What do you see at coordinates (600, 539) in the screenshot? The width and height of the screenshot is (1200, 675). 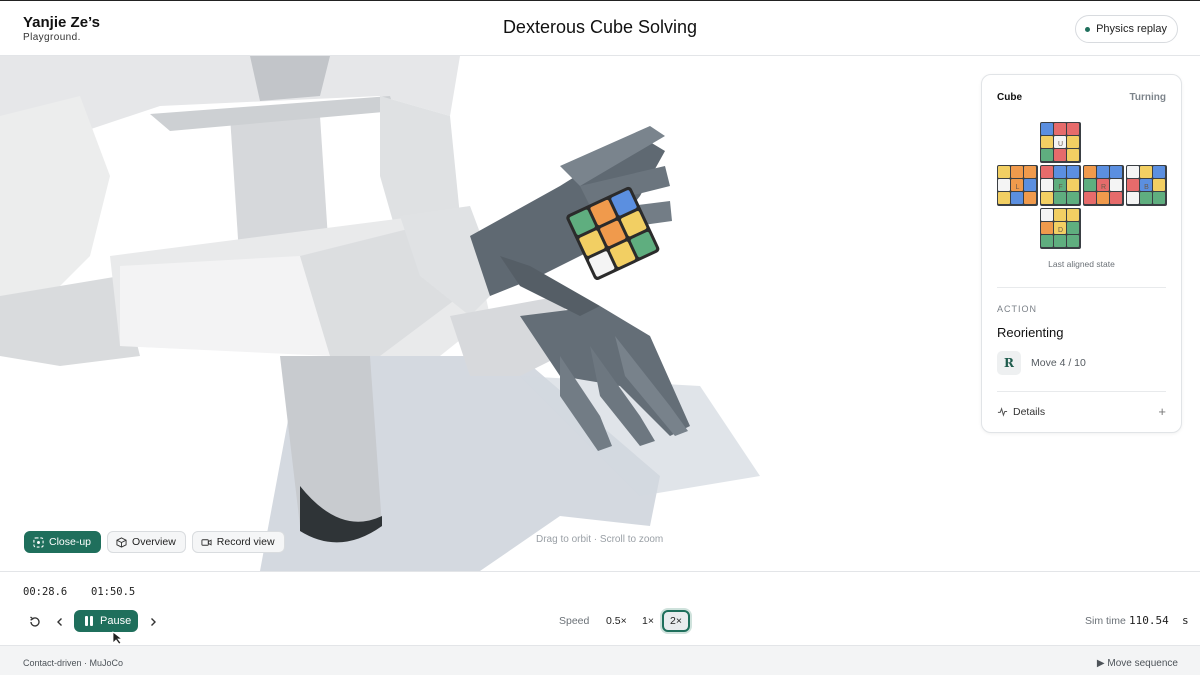 I see `orbit-hint: Drag to orbit · Scroll to zoom` at bounding box center [600, 539].